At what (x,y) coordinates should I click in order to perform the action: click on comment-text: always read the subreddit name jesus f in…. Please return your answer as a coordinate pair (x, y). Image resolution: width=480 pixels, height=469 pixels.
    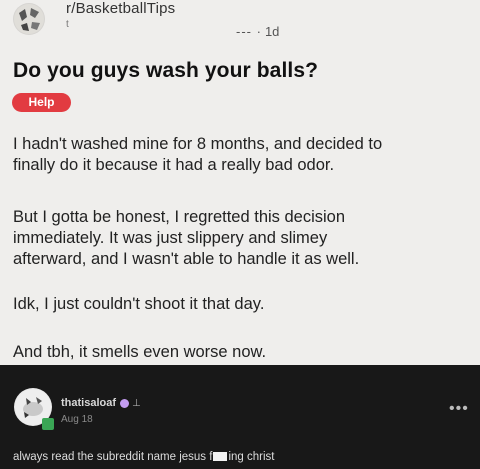
    Looking at the image, I should click on (143, 457).